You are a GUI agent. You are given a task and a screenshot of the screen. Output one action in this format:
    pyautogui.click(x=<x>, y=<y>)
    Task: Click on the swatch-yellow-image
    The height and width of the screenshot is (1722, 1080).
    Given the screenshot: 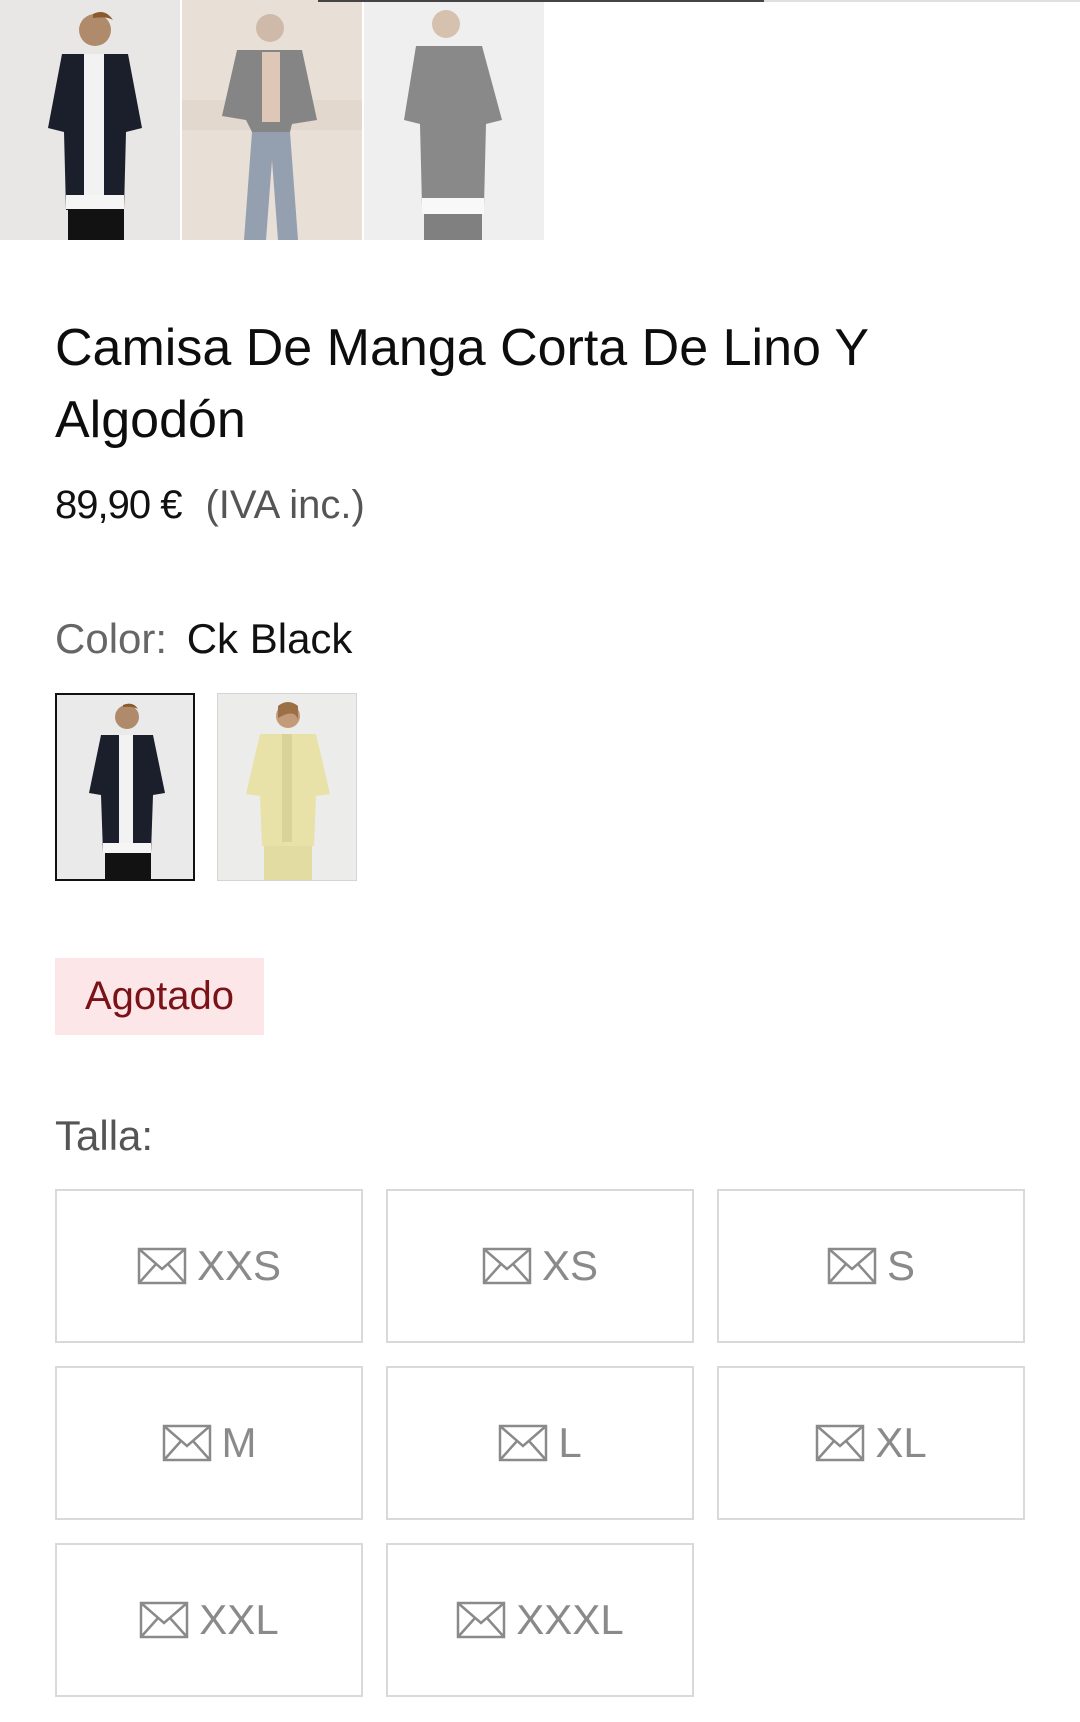 What is the action you would take?
    pyautogui.click(x=287, y=787)
    